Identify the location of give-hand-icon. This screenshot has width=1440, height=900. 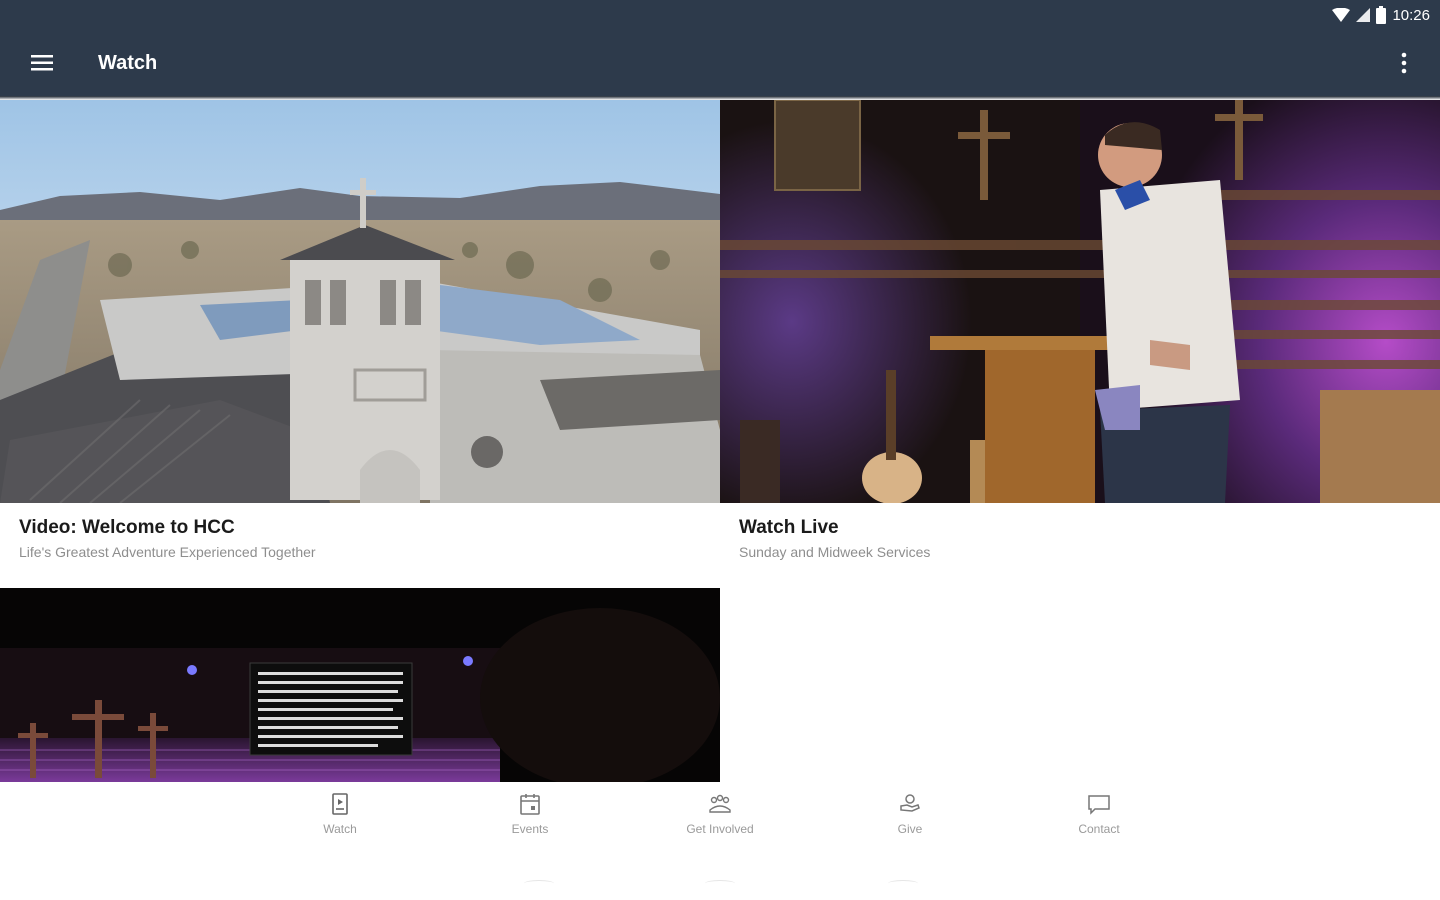
(910, 803).